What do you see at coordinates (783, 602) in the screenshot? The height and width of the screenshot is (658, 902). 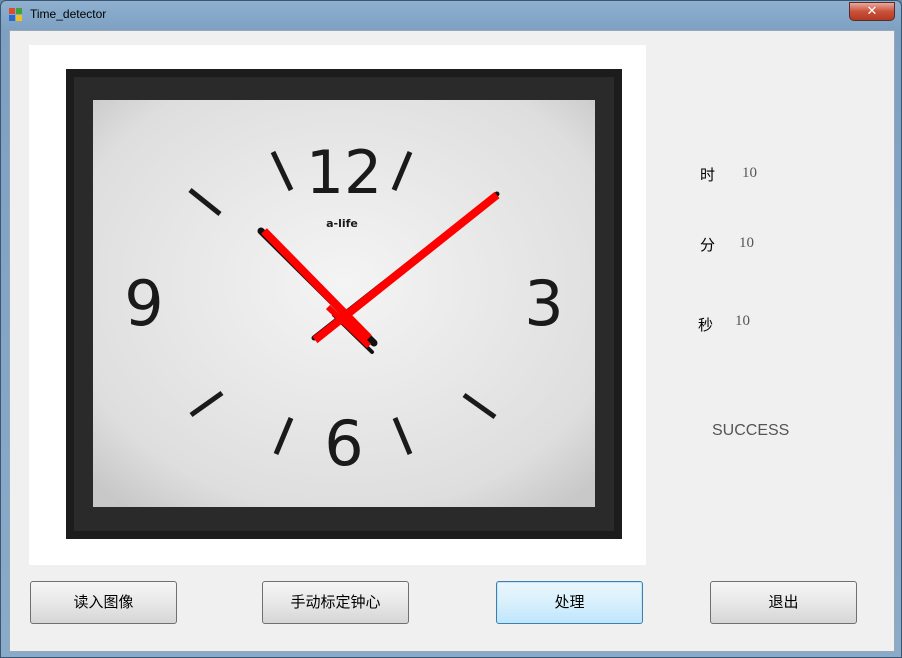 I see `exit-button: 退出` at bounding box center [783, 602].